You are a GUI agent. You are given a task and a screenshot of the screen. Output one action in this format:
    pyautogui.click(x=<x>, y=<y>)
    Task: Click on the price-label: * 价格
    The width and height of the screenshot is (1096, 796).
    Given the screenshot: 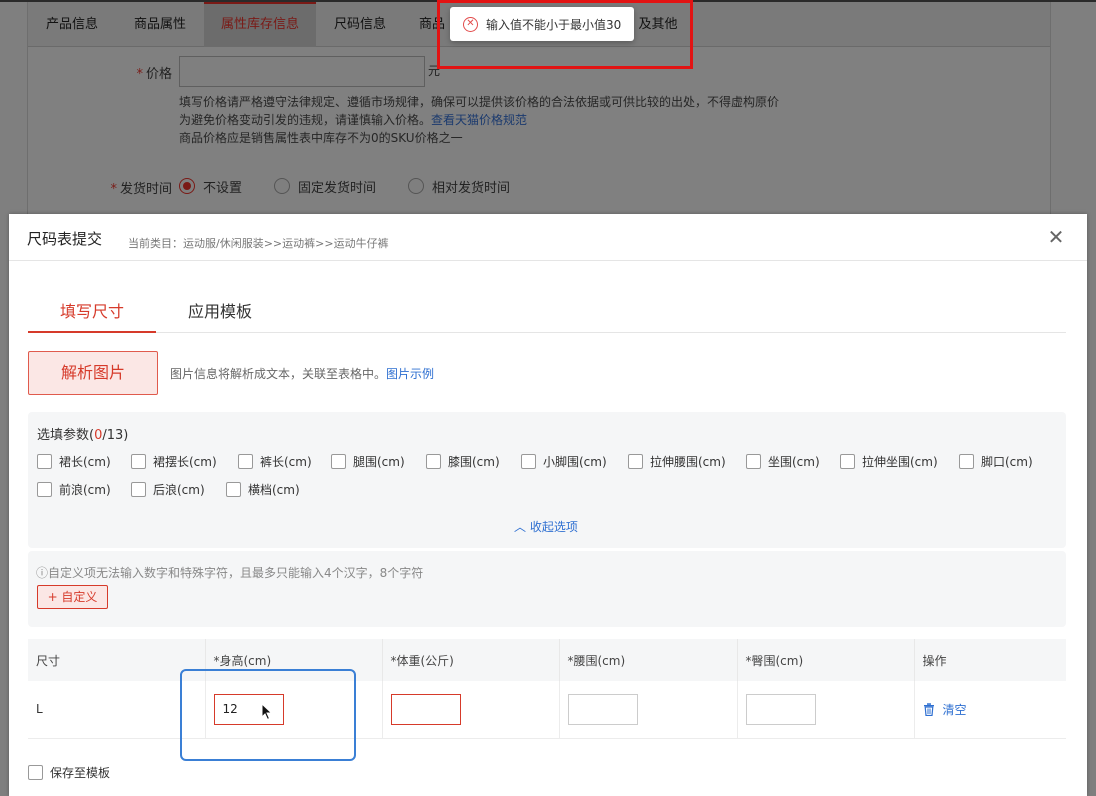 What is the action you would take?
    pyautogui.click(x=154, y=74)
    